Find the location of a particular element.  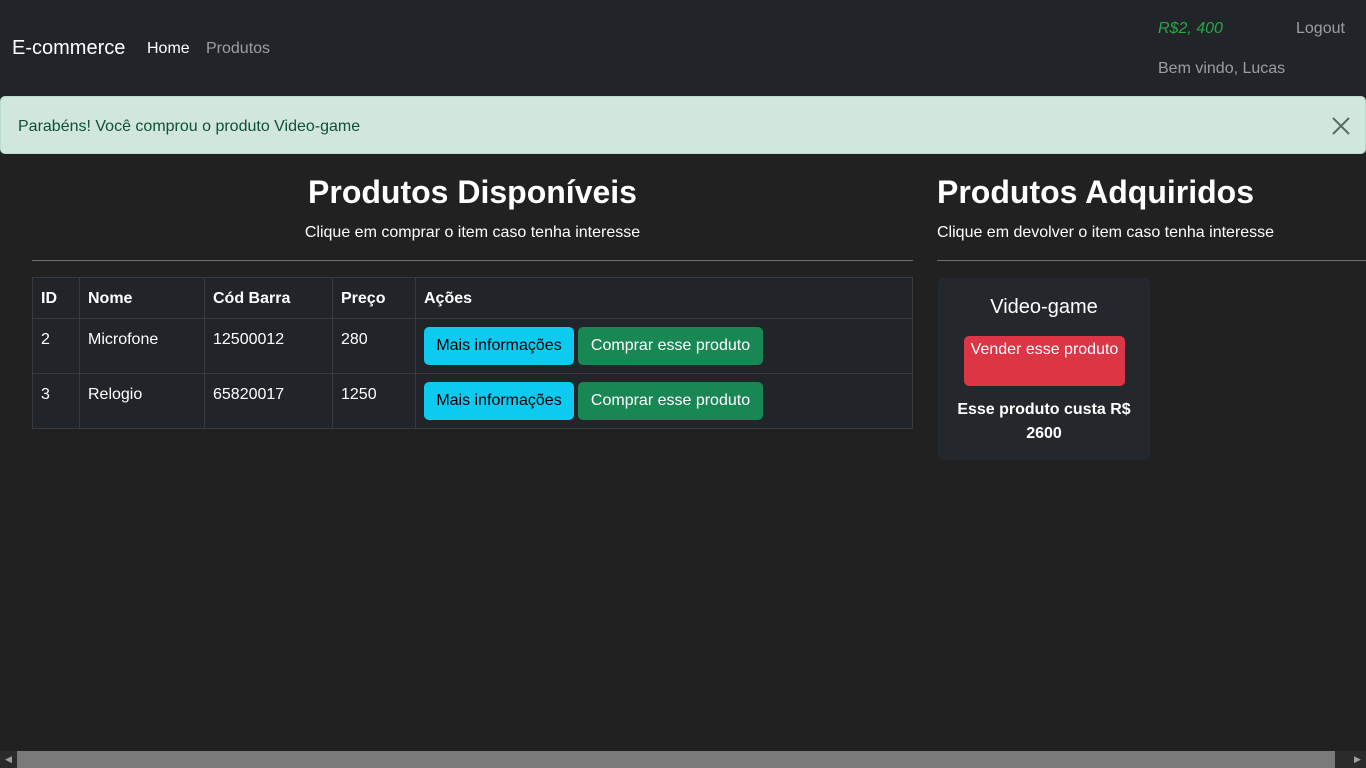

cell-preco: 1250 is located at coordinates (374, 401).